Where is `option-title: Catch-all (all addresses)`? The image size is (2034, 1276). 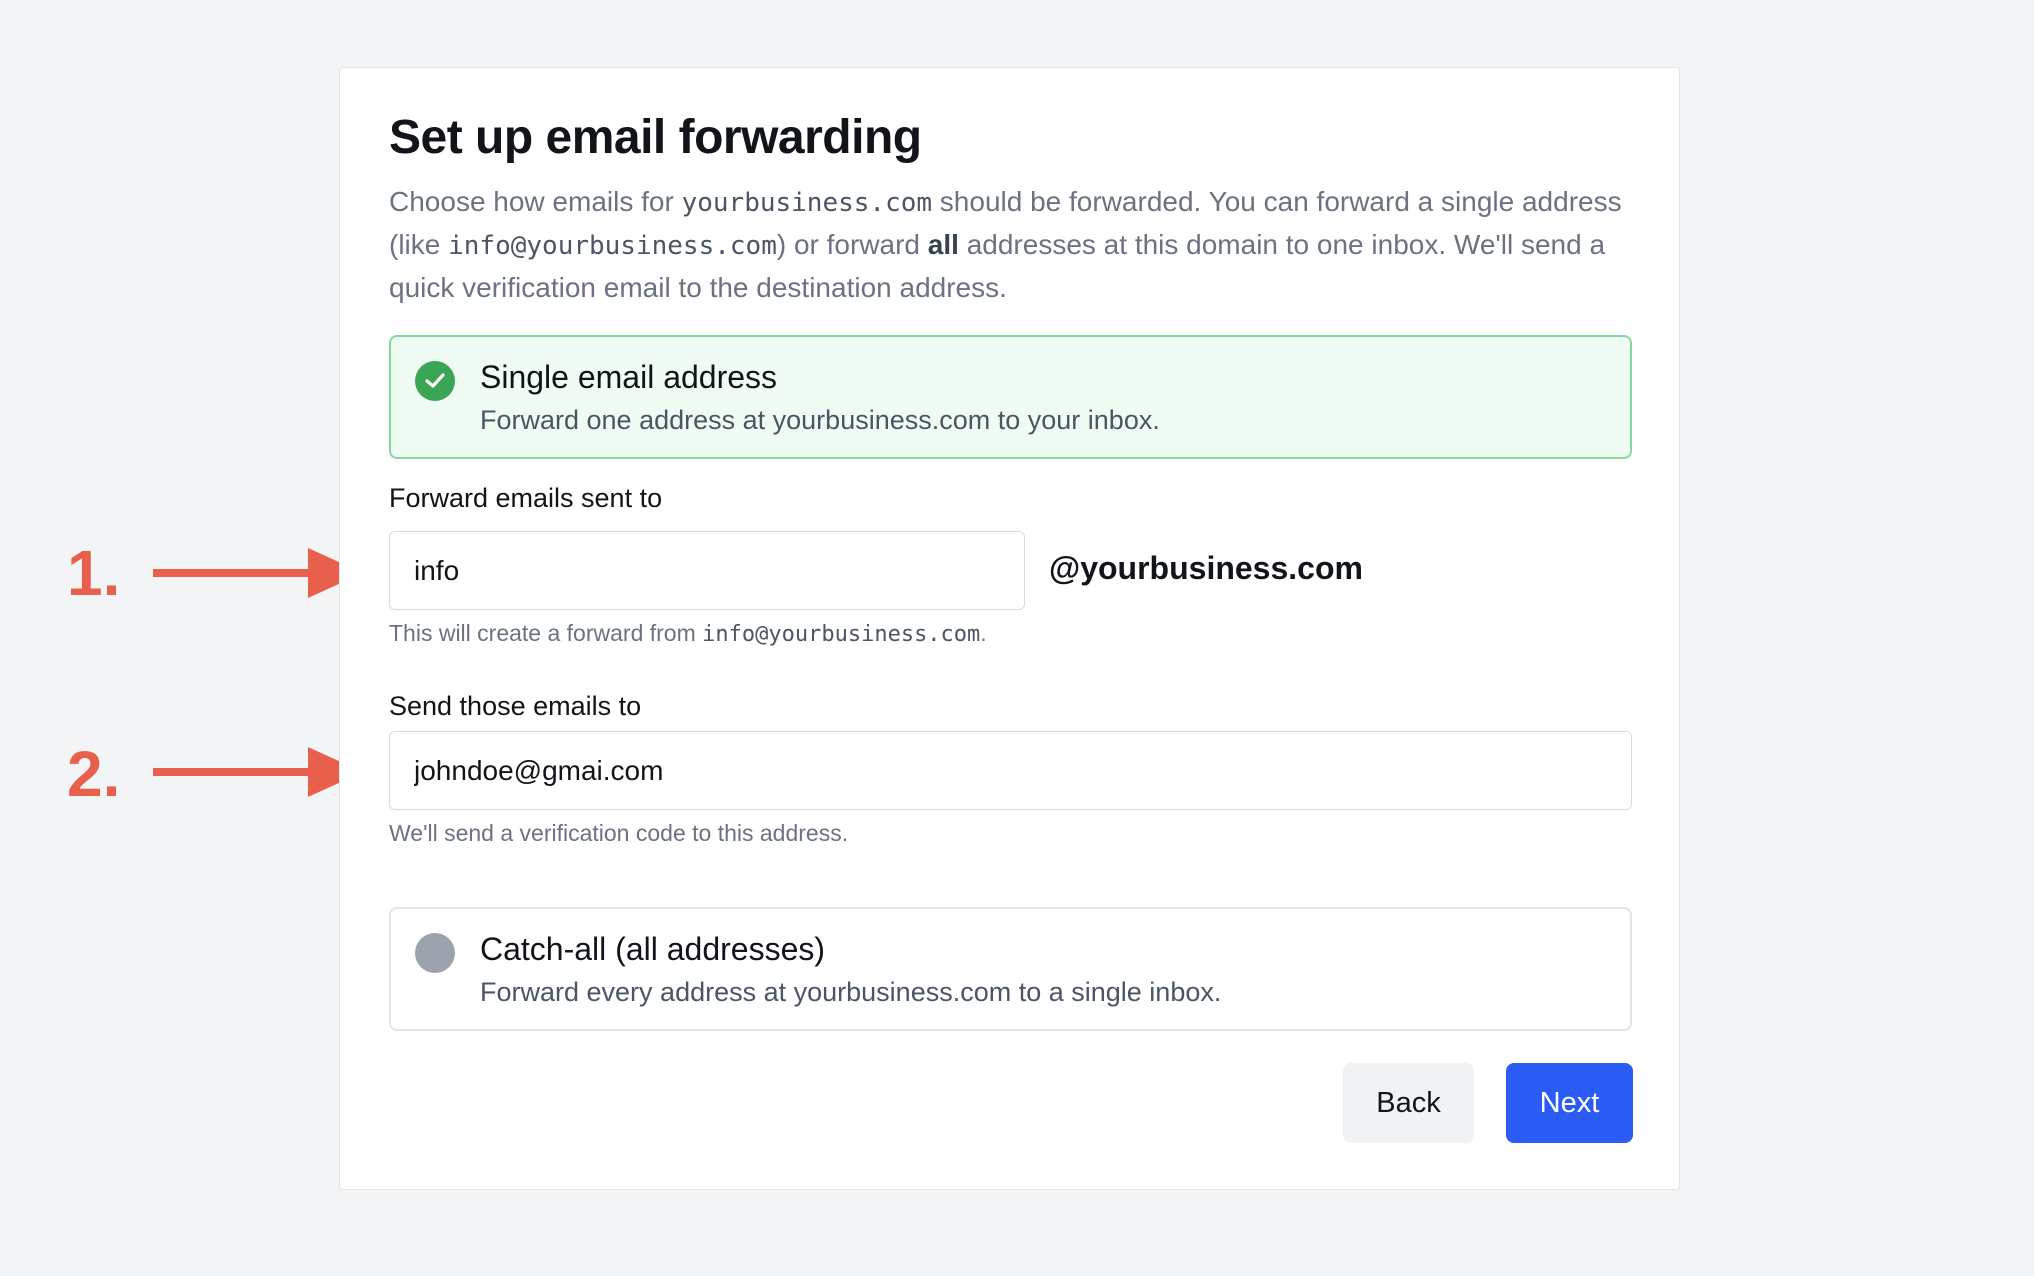 option-title: Catch-all (all addresses) is located at coordinates (653, 949).